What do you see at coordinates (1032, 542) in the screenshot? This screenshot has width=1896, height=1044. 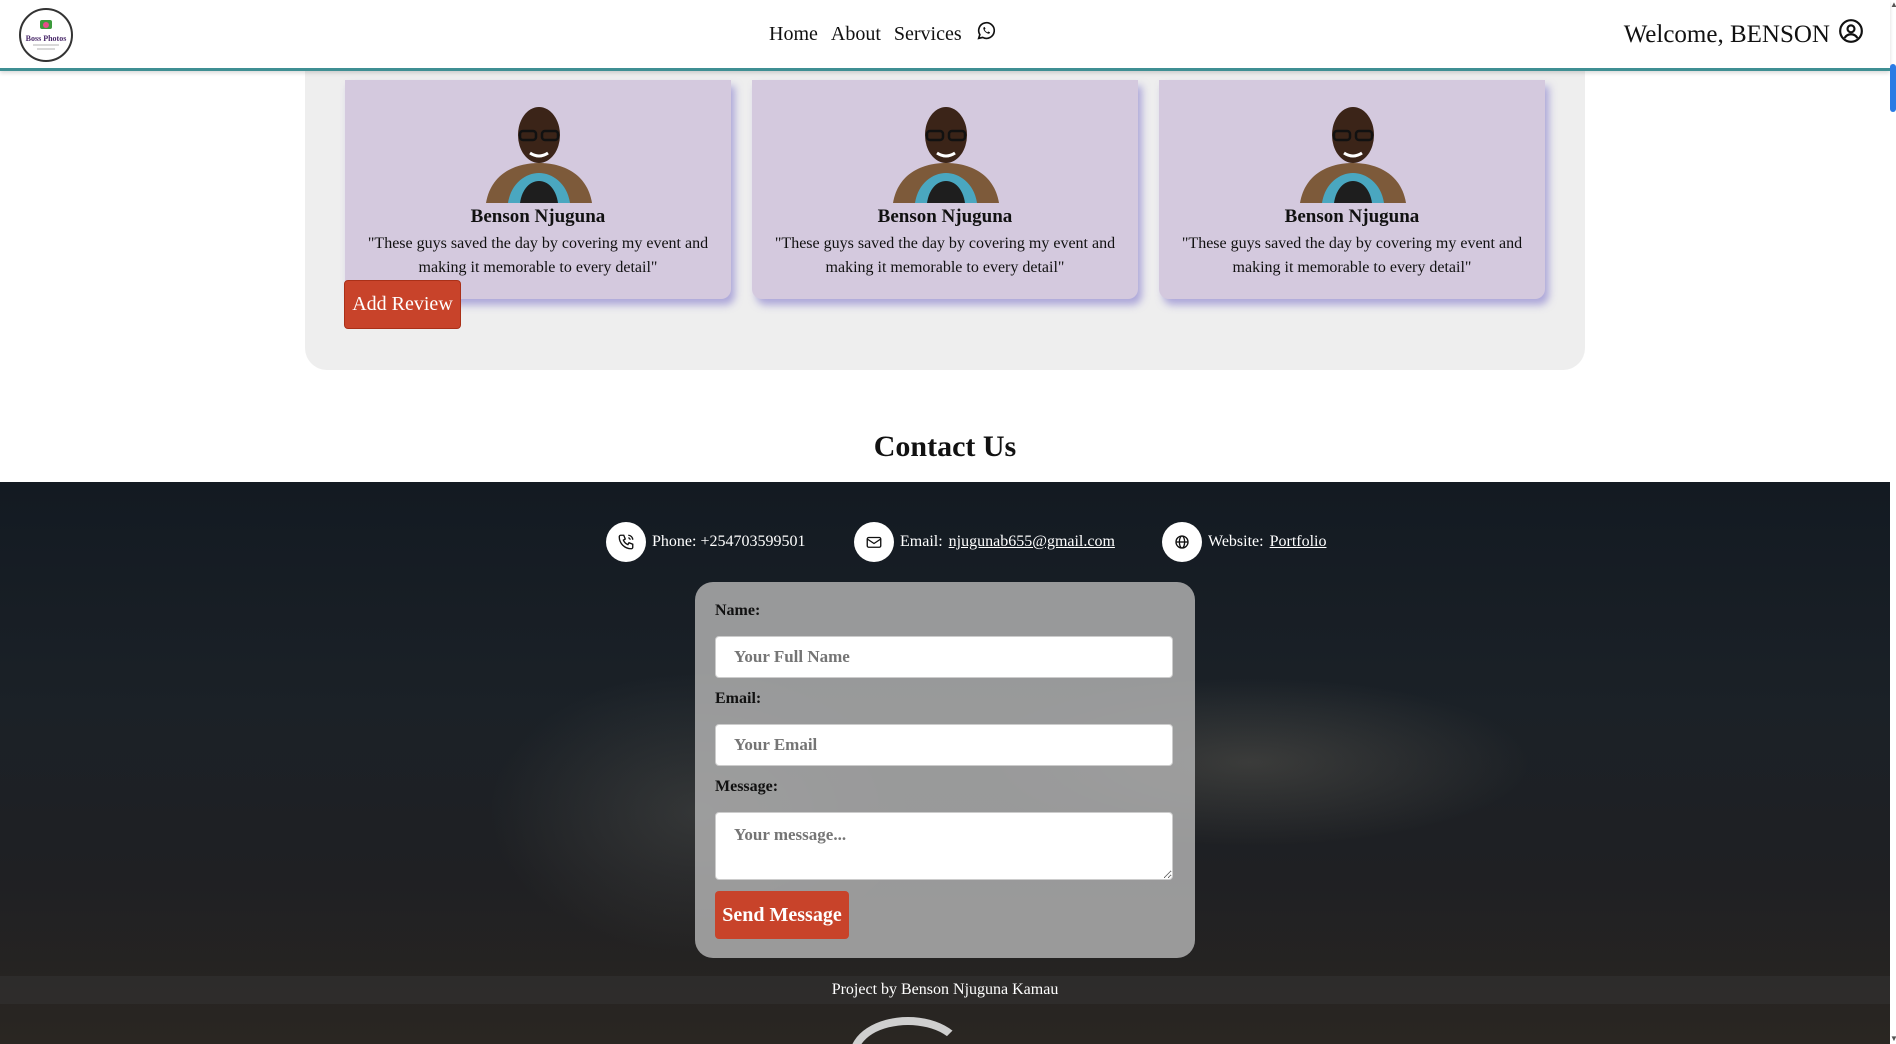 I see `email-link: njugunab655@gmail.com` at bounding box center [1032, 542].